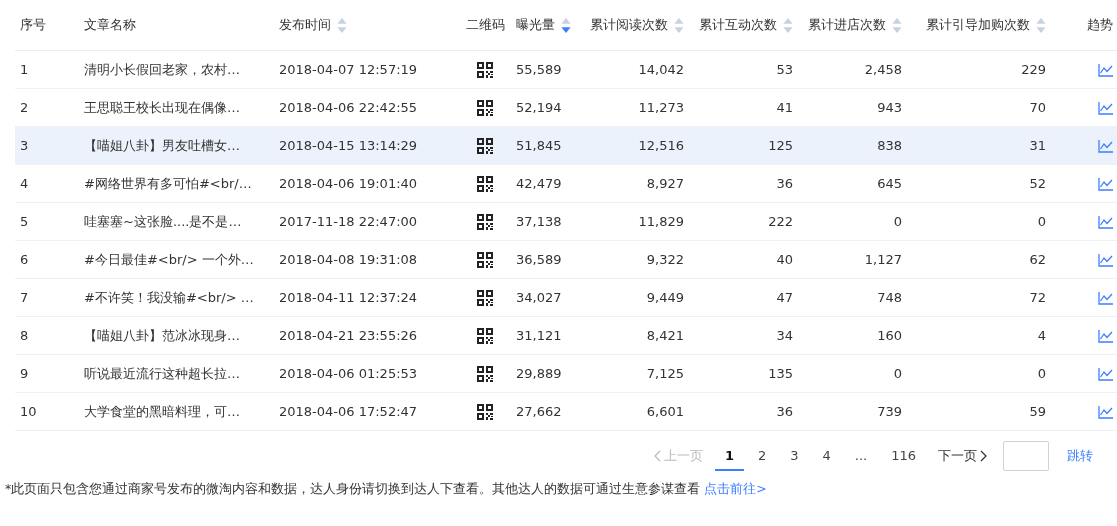 Image resolution: width=1117 pixels, height=526 pixels. Describe the element at coordinates (110, 25) in the screenshot. I see `column-header: 文章名称` at that location.